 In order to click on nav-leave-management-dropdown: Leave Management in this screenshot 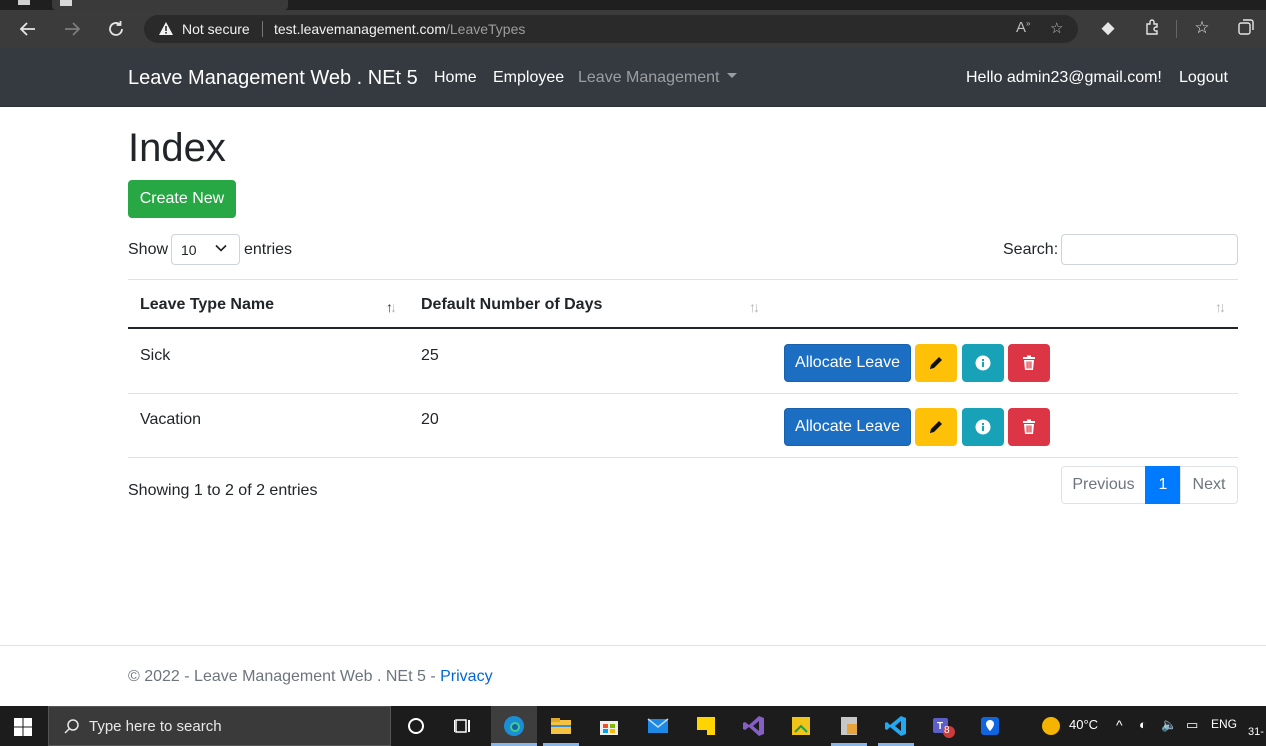, I will do `click(658, 78)`.